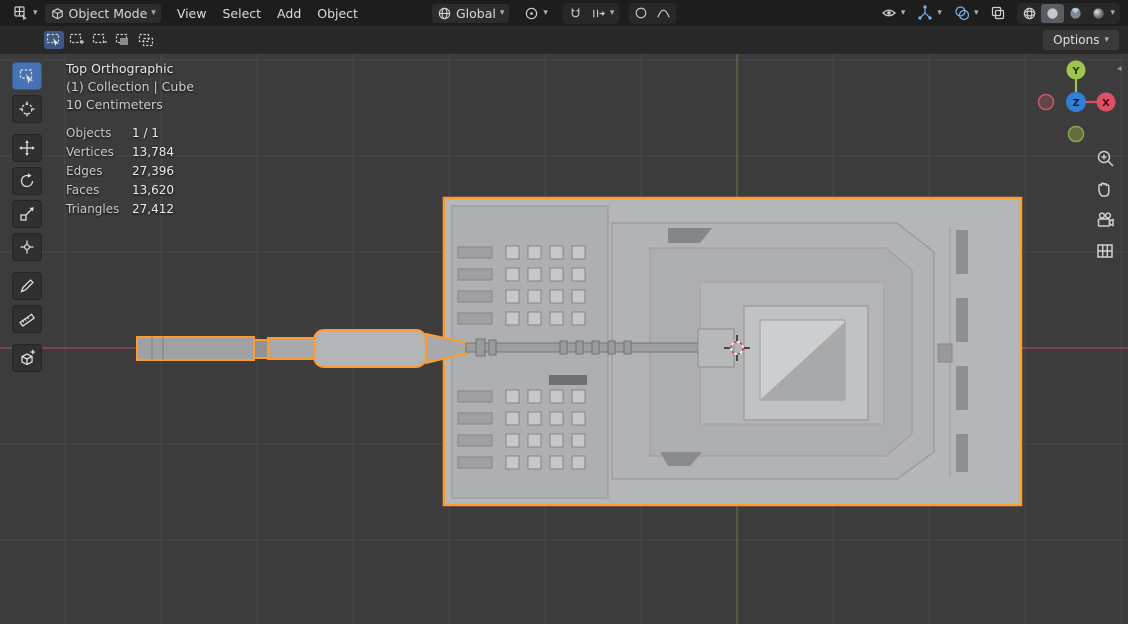 The height and width of the screenshot is (624, 1128). I want to click on sidebar-toggle: ◂, so click(1119, 69).